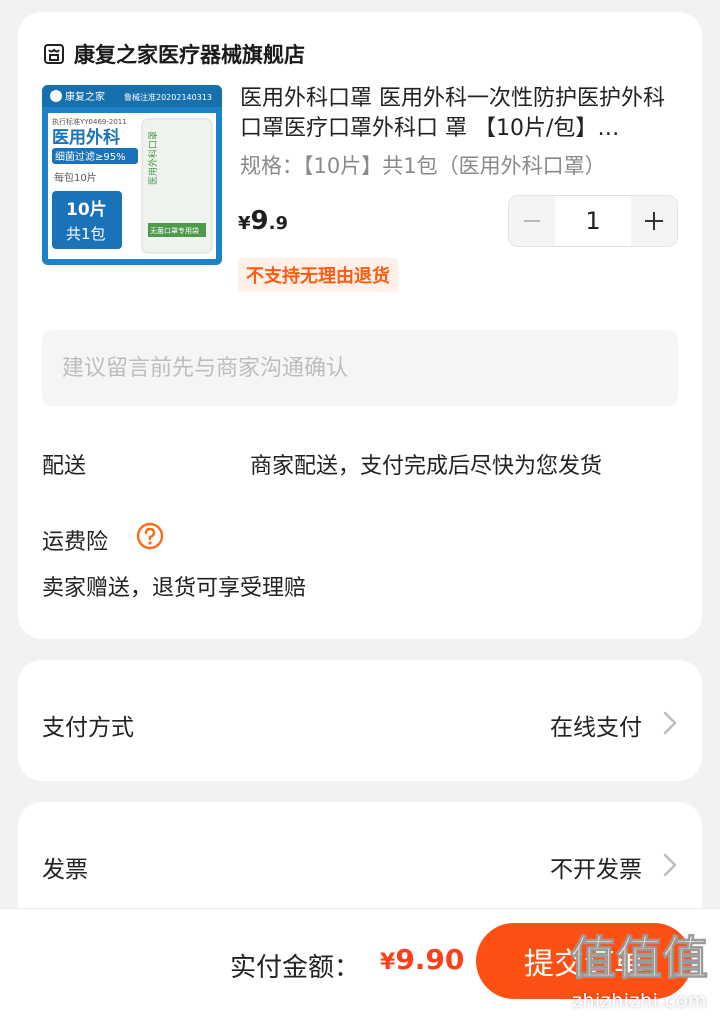 This screenshot has width=720, height=1025. What do you see at coordinates (90, 156) in the screenshot?
I see `filter-text: 细菌过滤≥95%` at bounding box center [90, 156].